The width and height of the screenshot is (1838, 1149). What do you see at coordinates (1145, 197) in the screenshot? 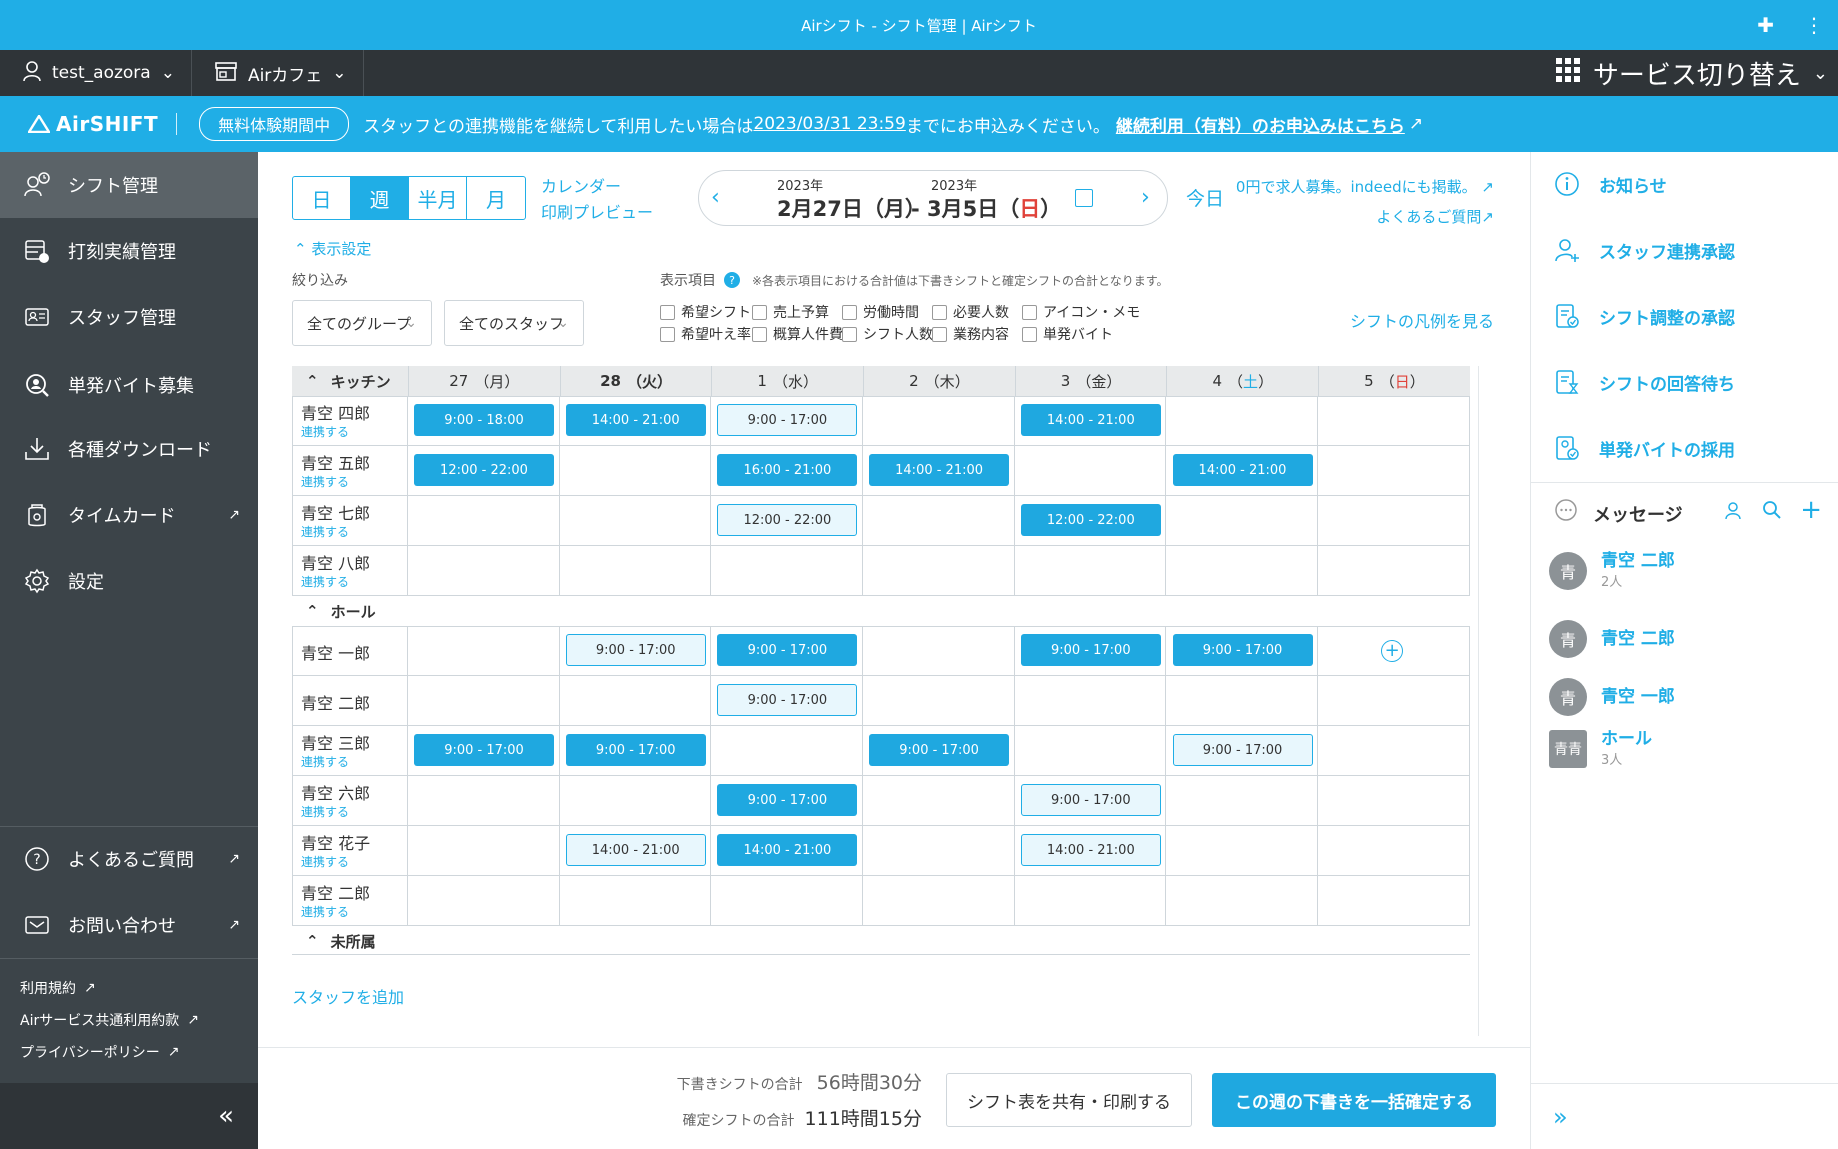
I see `next-week-button: ›` at bounding box center [1145, 197].